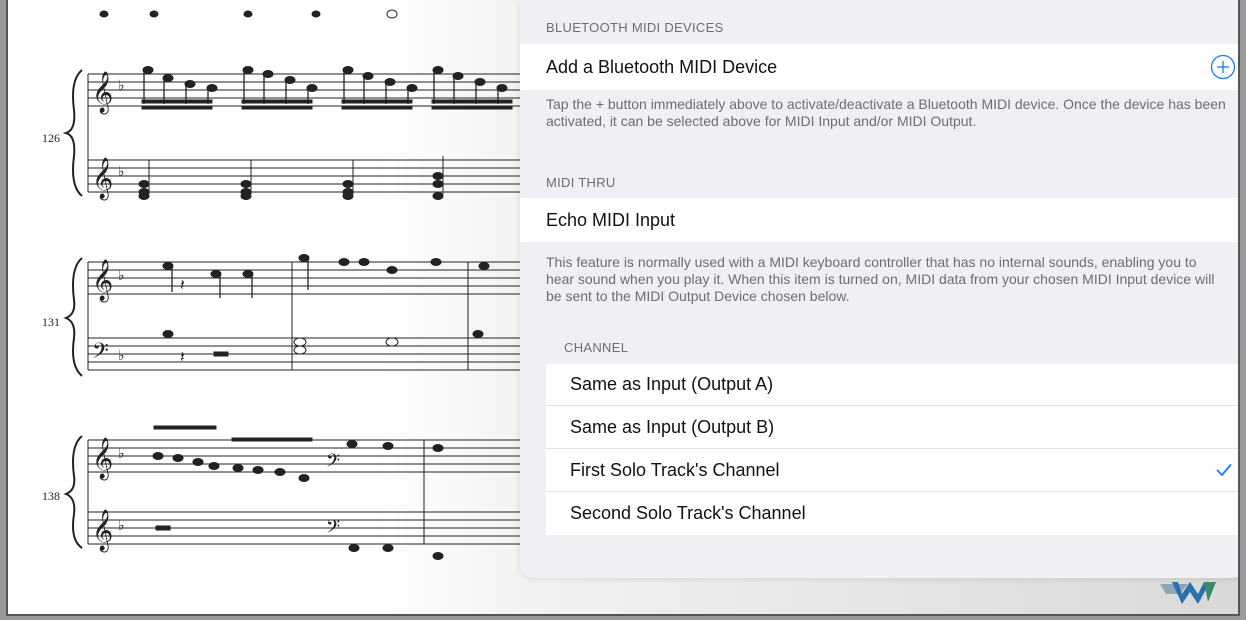  What do you see at coordinates (892, 427) in the screenshot?
I see `channel-option-same-as-input-b: Same as Input (Output B)` at bounding box center [892, 427].